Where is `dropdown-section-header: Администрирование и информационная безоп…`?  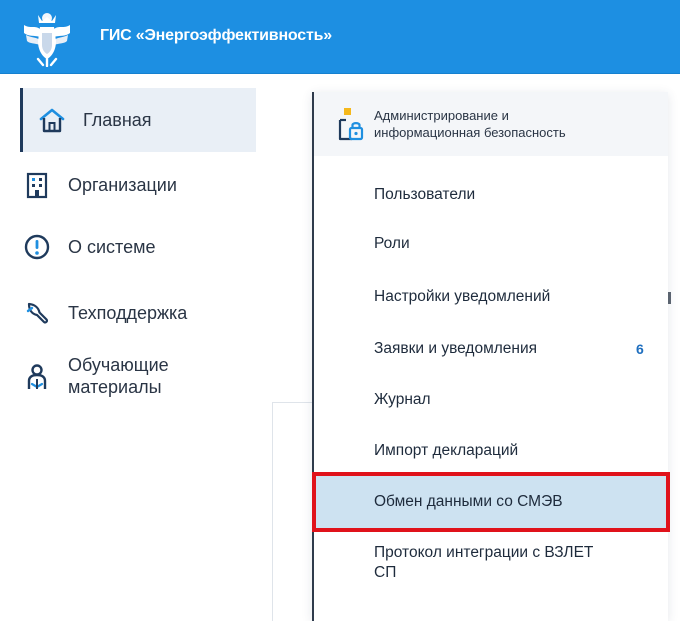
dropdown-section-header: Администрирование и информационная безоп… is located at coordinates (491, 124).